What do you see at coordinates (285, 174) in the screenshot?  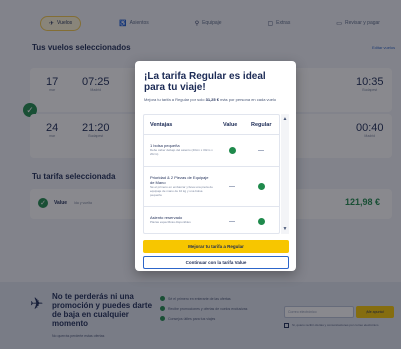 I see `comparison-scrollbar: ▲ ▼` at bounding box center [285, 174].